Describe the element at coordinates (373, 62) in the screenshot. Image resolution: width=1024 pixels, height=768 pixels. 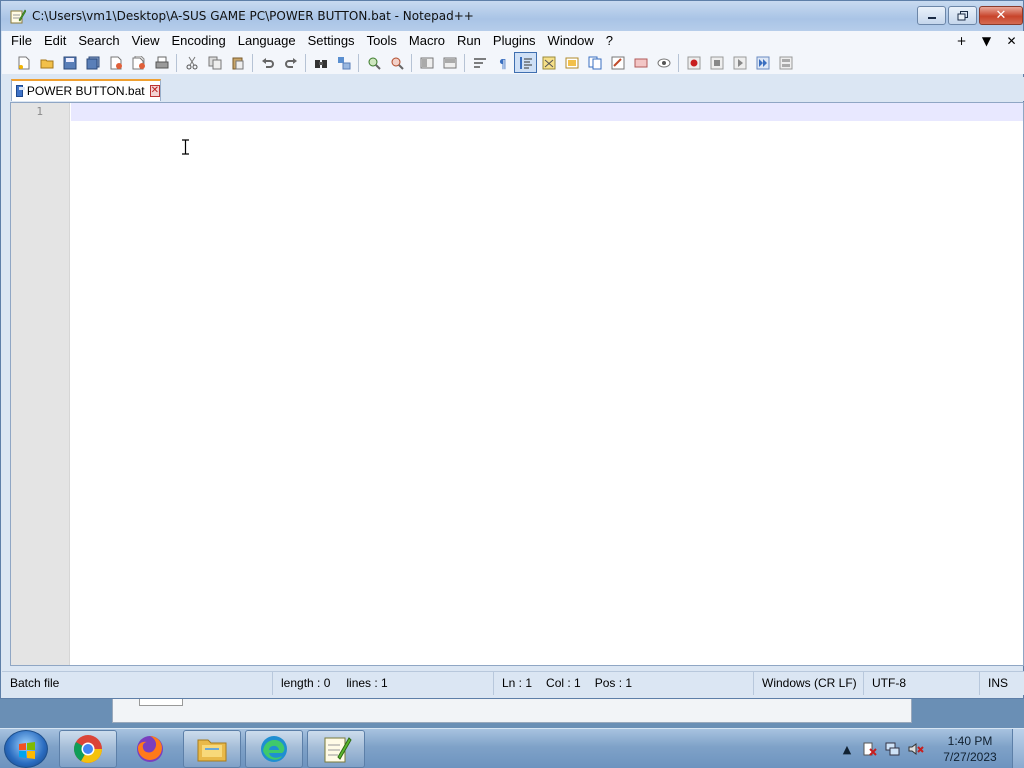
I see `zoom-in-button` at that location.